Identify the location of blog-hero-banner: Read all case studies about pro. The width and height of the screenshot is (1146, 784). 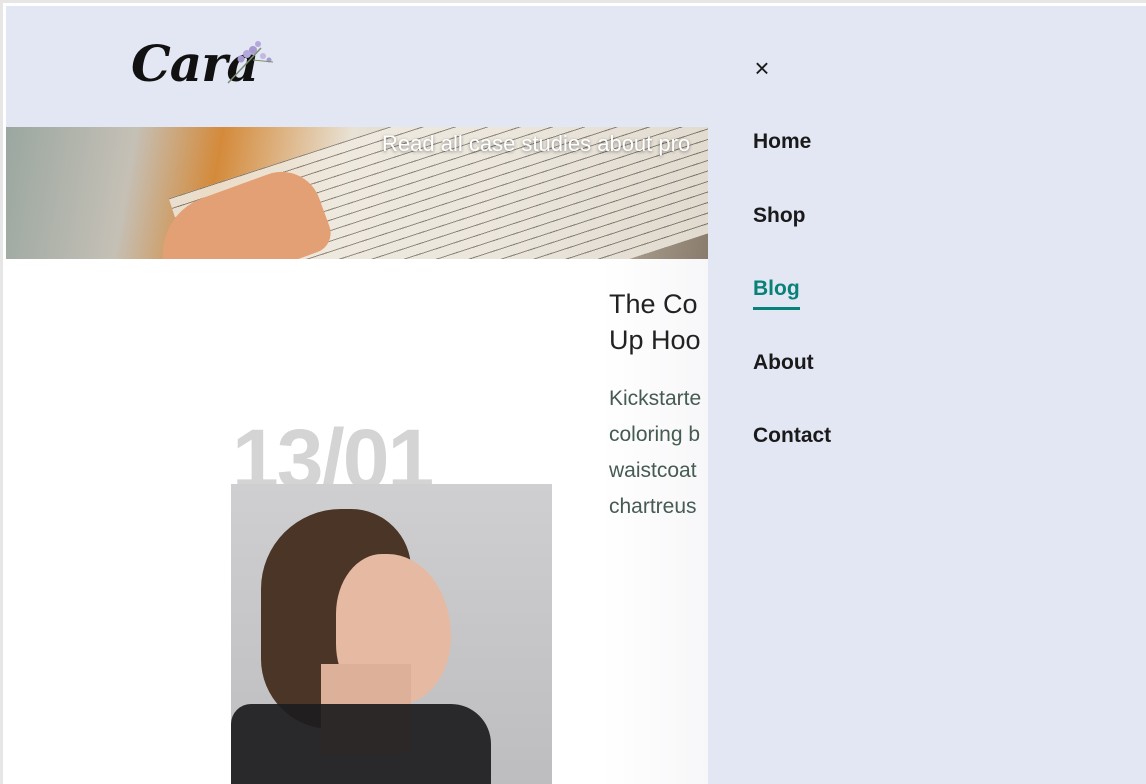
(357, 193).